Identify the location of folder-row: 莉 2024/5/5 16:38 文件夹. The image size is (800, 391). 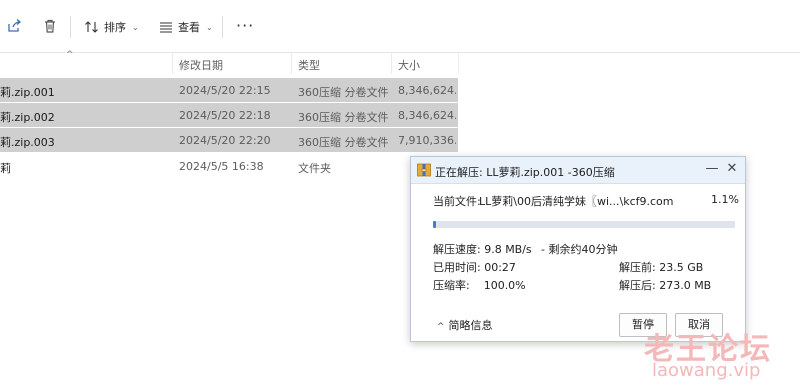
(229, 166).